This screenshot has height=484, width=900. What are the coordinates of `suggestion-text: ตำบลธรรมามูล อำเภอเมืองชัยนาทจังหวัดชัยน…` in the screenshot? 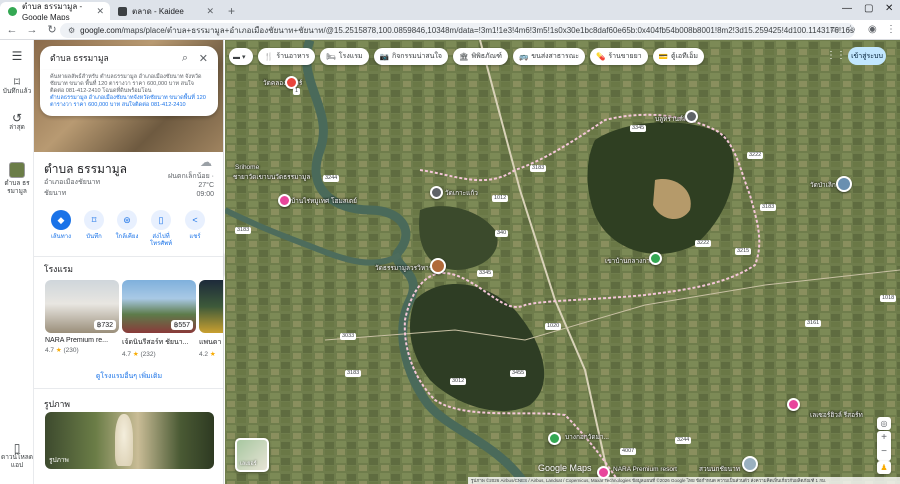 It's located at (128, 101).